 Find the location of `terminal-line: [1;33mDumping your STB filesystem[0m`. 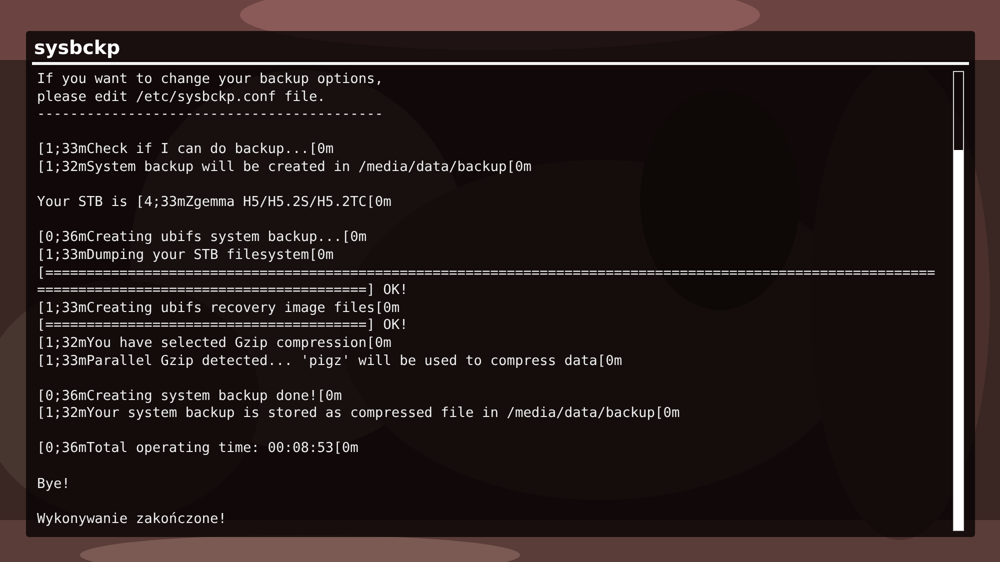

terminal-line: [1;33mDumping your STB filesystem[0m is located at coordinates (185, 255).